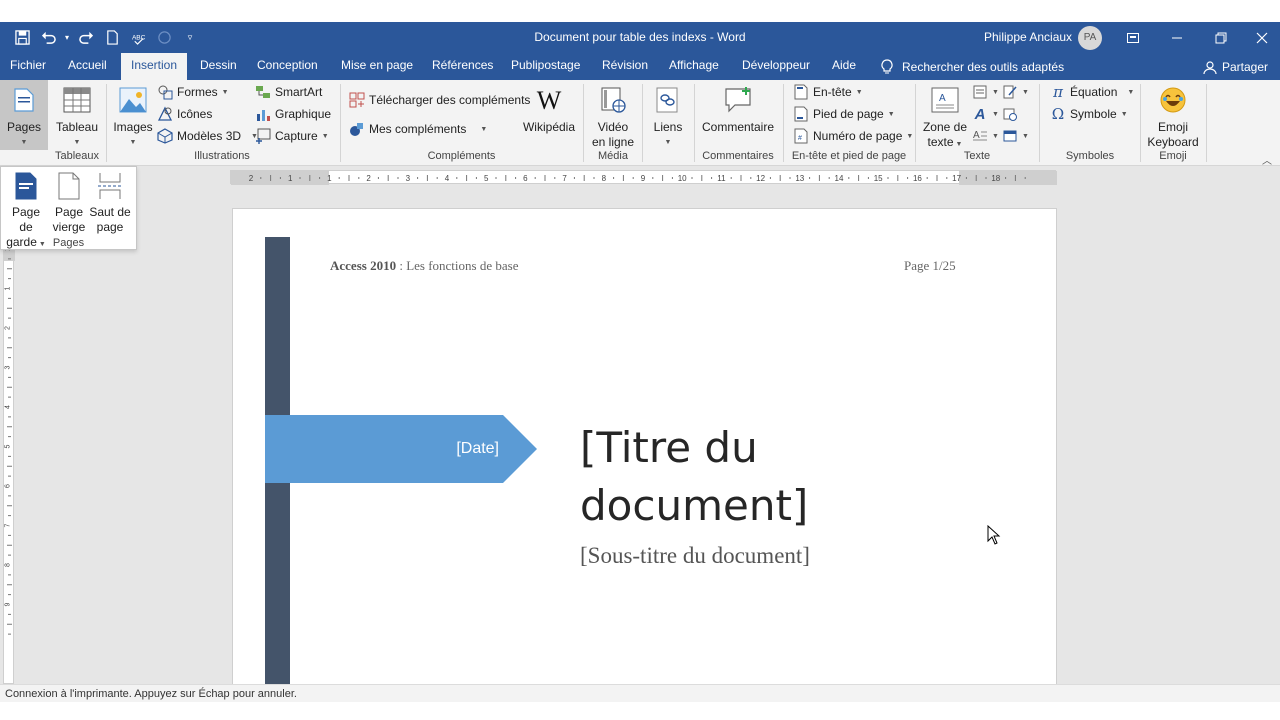 This screenshot has height=720, width=1280. I want to click on group-label-en-tete: En-tête et pied de page, so click(849, 156).